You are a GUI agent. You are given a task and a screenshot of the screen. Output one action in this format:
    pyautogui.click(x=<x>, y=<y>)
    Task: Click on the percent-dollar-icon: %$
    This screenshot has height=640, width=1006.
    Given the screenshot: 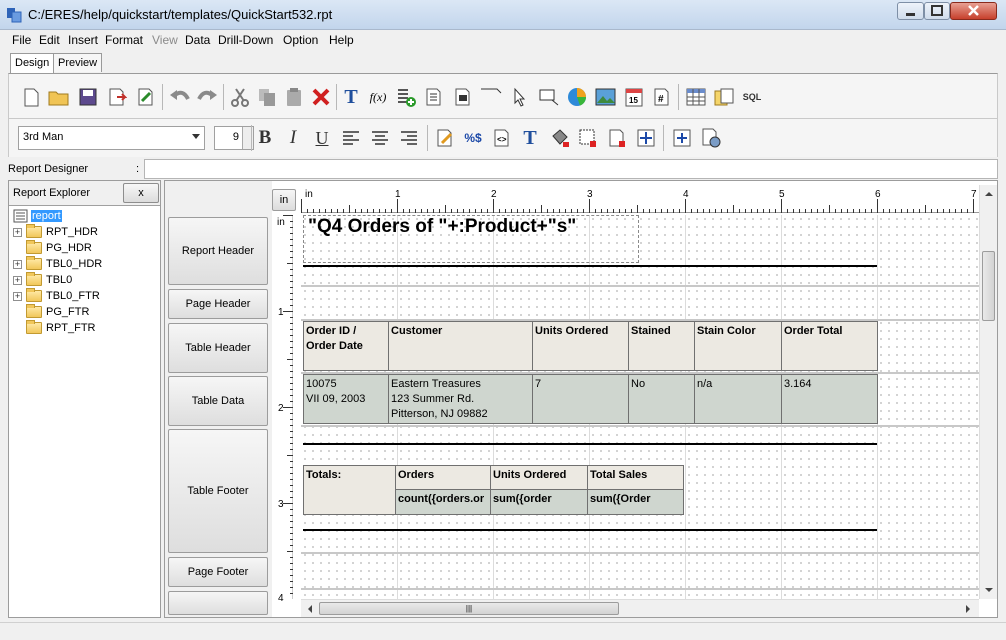 What is the action you would take?
    pyautogui.click(x=473, y=138)
    